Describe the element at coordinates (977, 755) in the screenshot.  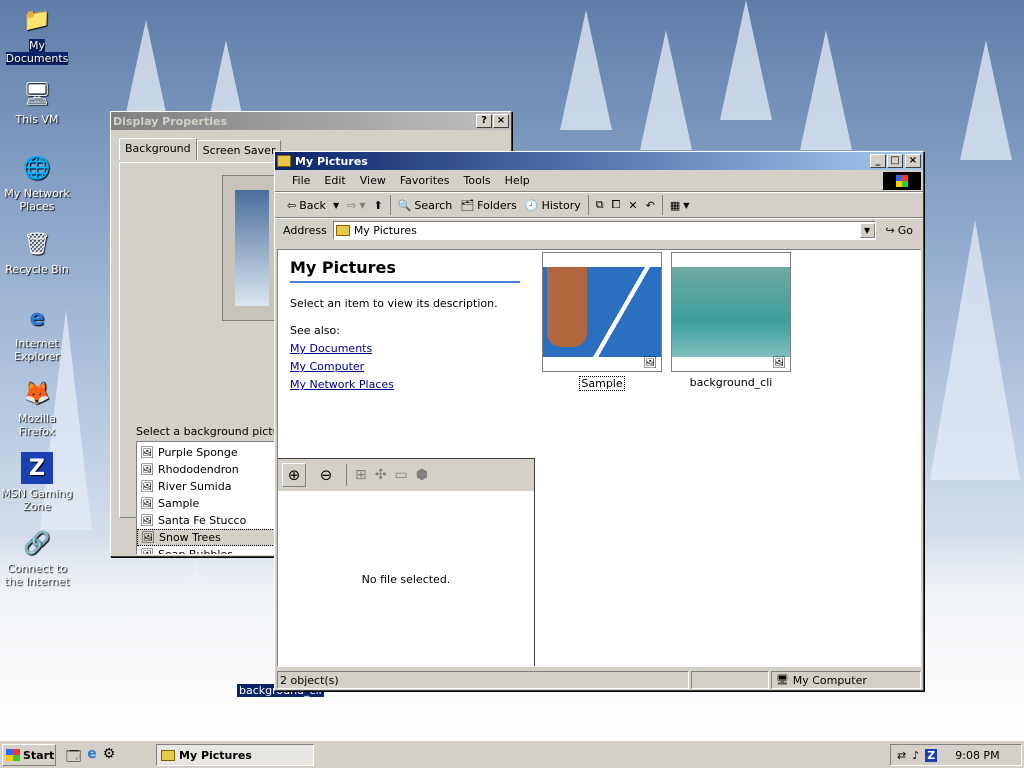
I see `clock: 9:08 PM` at that location.